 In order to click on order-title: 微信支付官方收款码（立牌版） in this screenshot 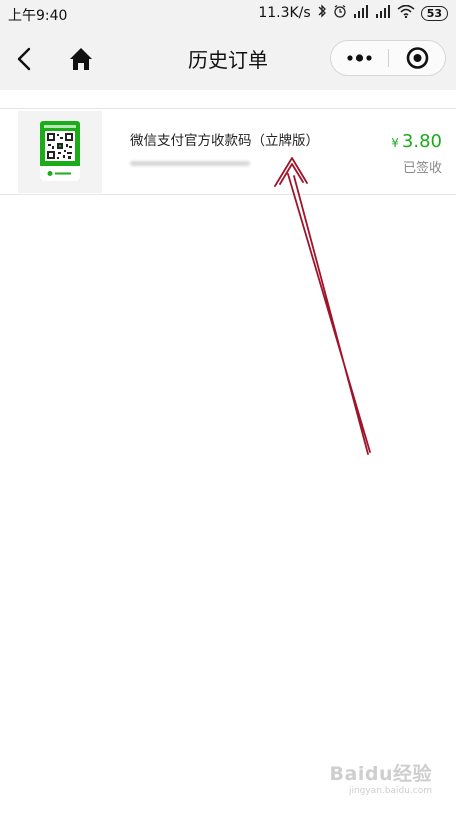, I will do `click(224, 141)`.